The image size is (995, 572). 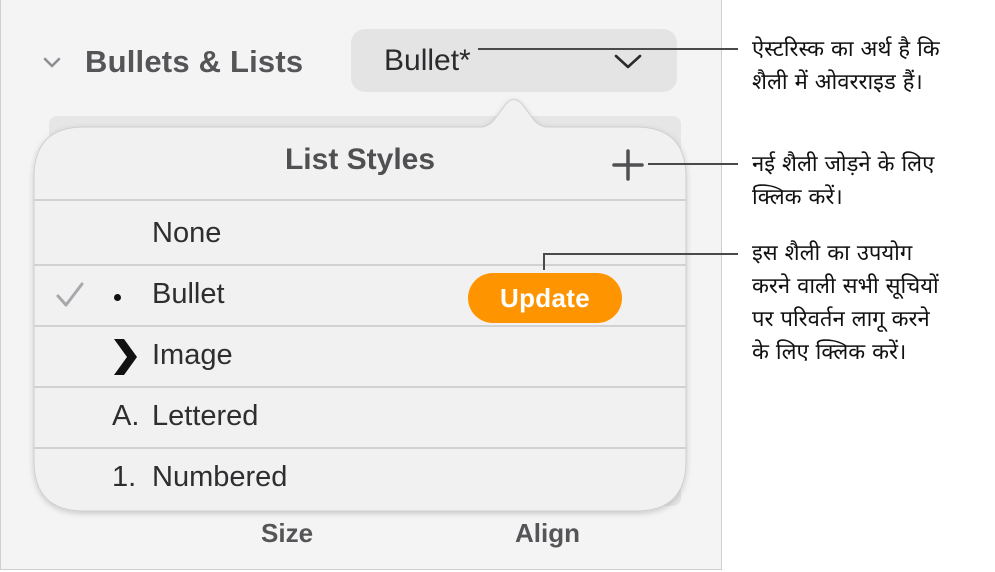 What do you see at coordinates (205, 416) in the screenshot?
I see `list-style-label: Lettered` at bounding box center [205, 416].